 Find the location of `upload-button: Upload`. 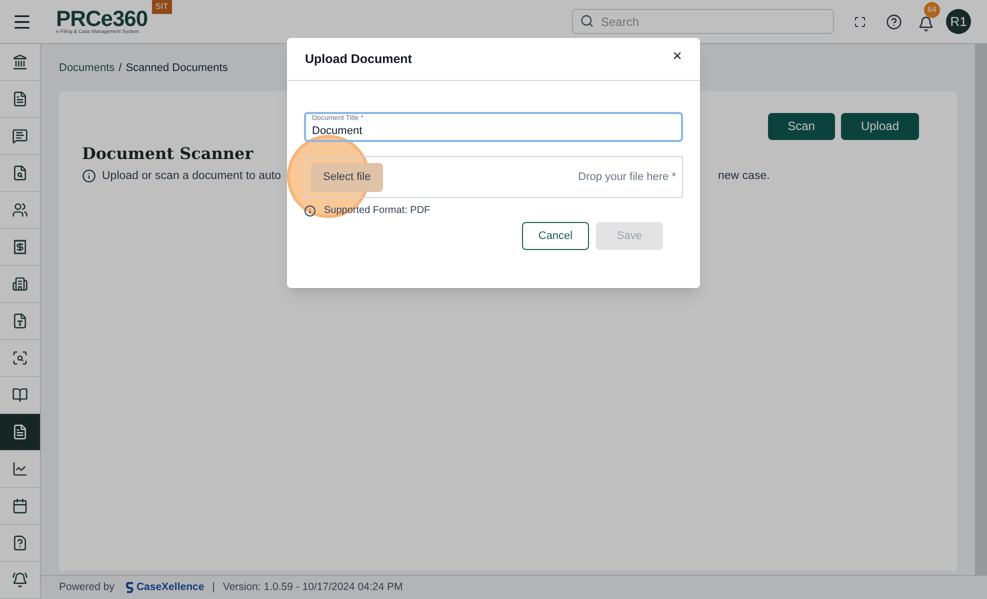

upload-button: Upload is located at coordinates (879, 126).